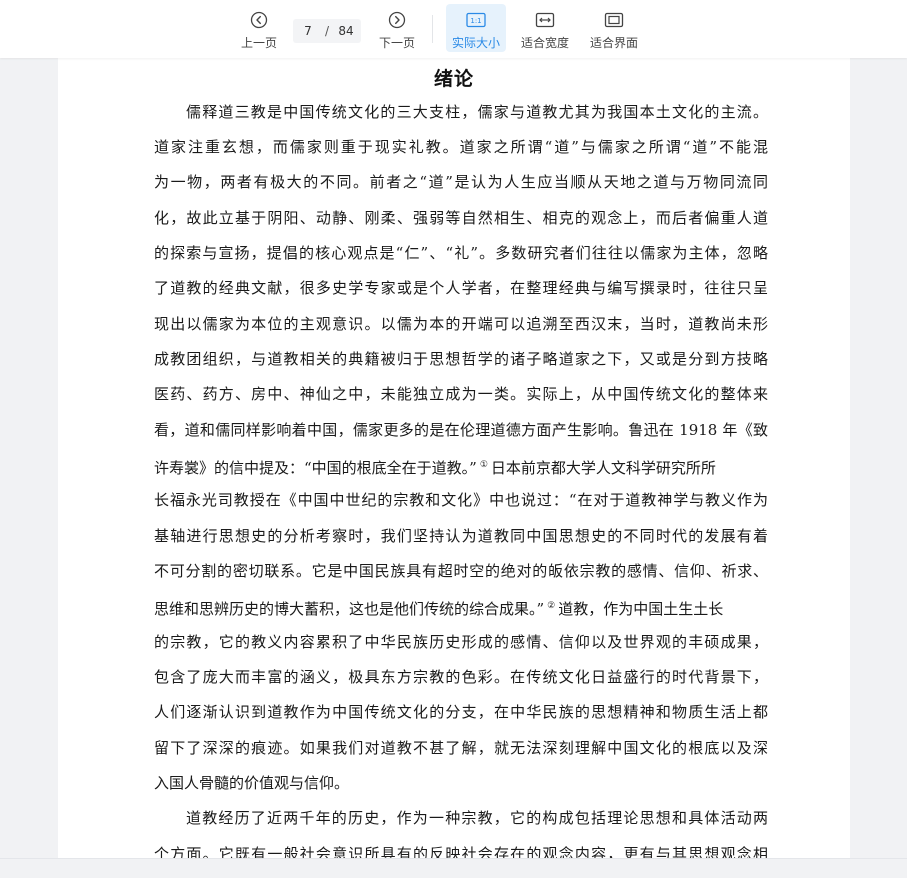  What do you see at coordinates (259, 20) in the screenshot?
I see `chevron-left-circle-icon` at bounding box center [259, 20].